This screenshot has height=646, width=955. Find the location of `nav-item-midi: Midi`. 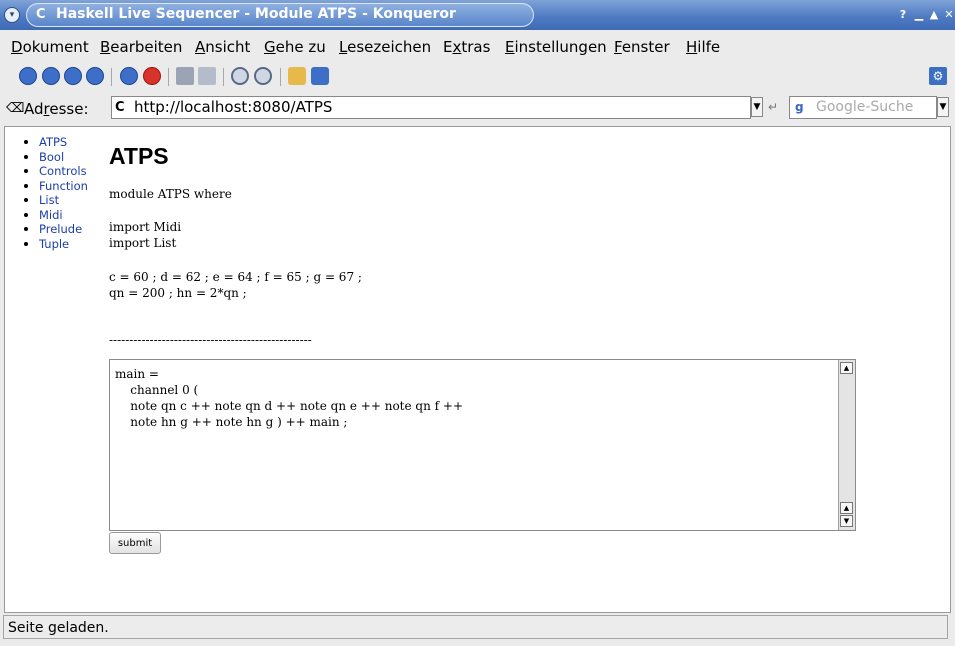

nav-item-midi: Midi is located at coordinates (54, 215).